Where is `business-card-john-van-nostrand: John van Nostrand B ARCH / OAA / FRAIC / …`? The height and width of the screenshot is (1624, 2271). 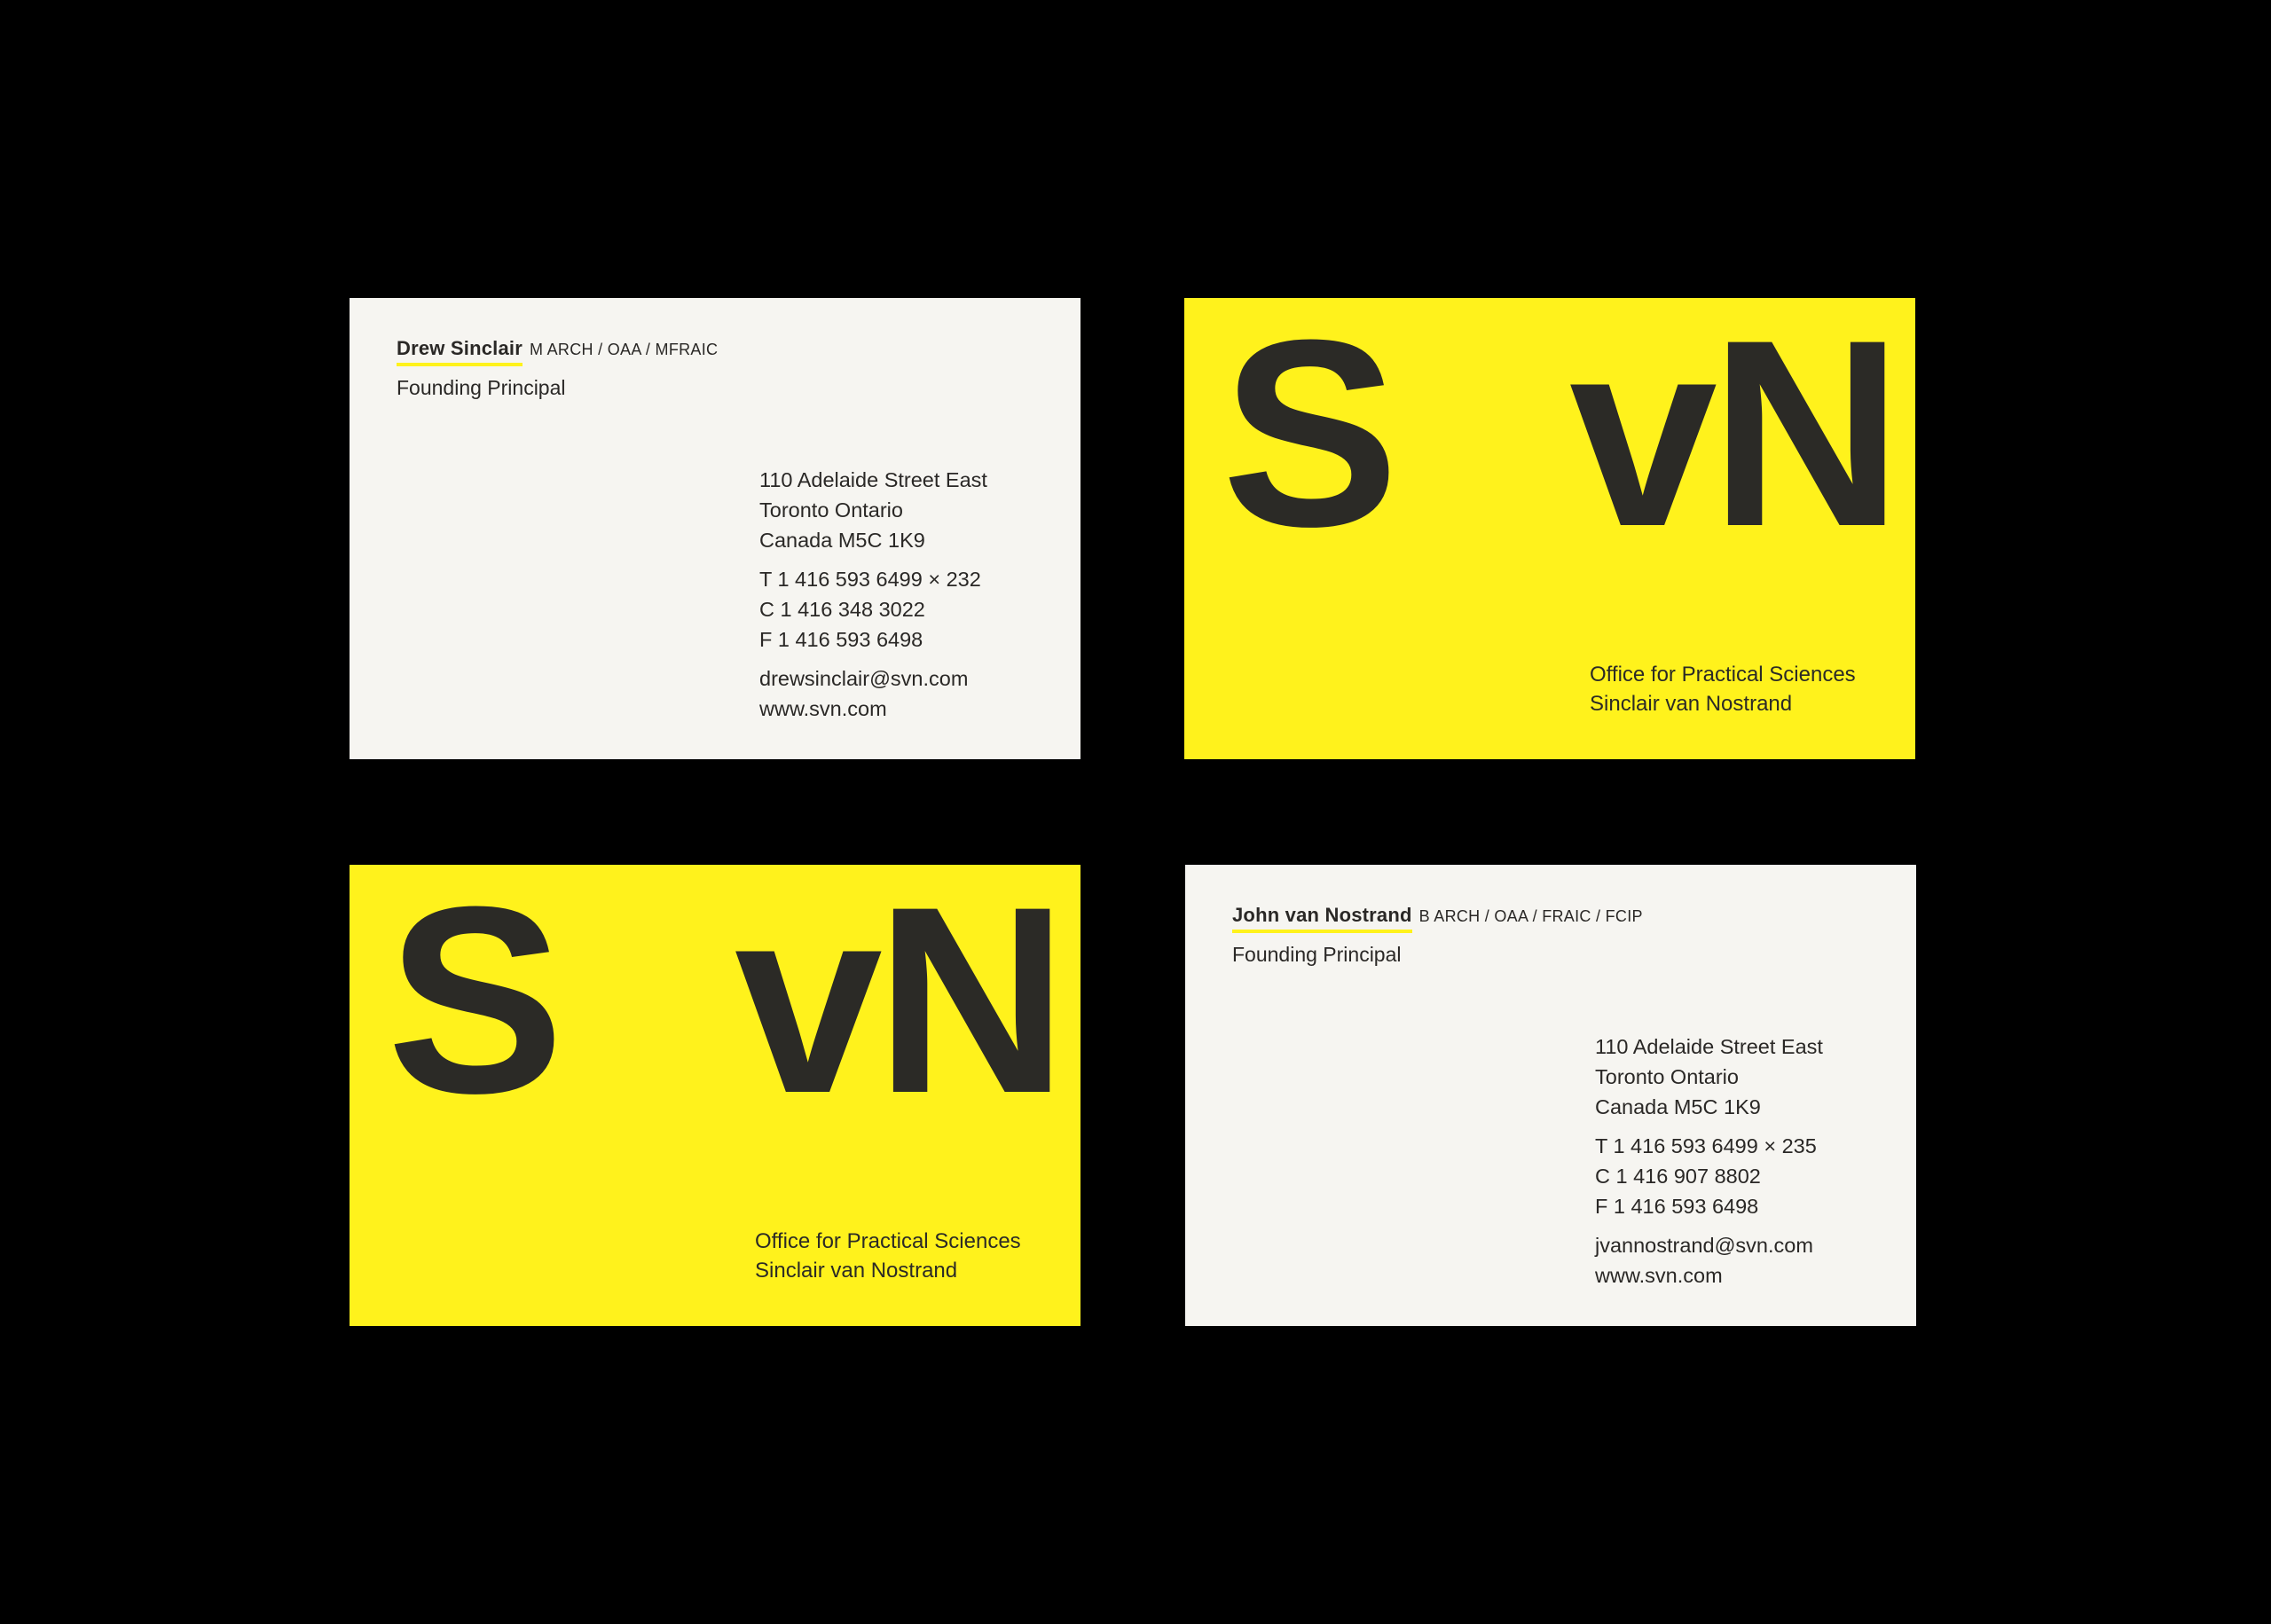
business-card-john-van-nostrand: John van Nostrand B ARCH / OAA / FRAIC / … is located at coordinates (1550, 1096).